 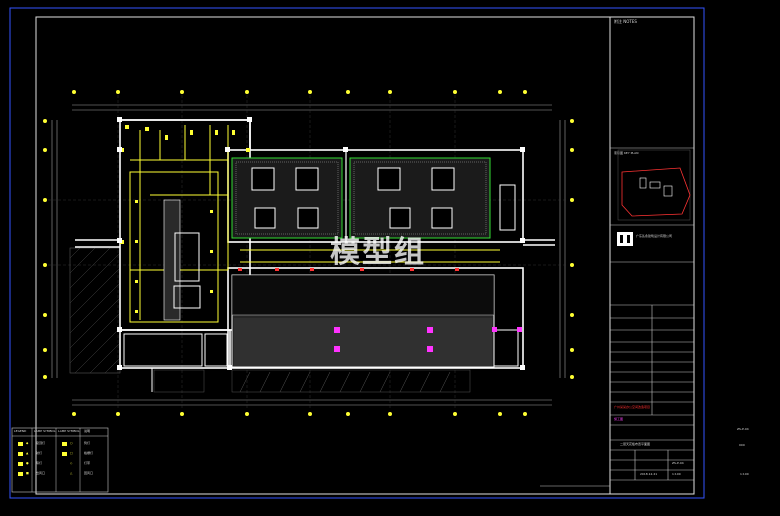 What do you see at coordinates (378, 252) in the screenshot?
I see `watermark-text: 模型组` at bounding box center [378, 252].